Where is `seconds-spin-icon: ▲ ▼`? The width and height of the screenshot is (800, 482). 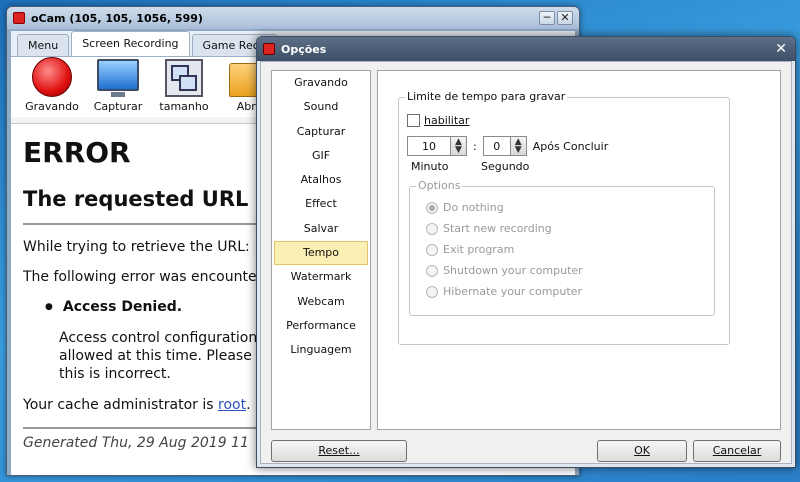 seconds-spin-icon: ▲ ▼ is located at coordinates (517, 146).